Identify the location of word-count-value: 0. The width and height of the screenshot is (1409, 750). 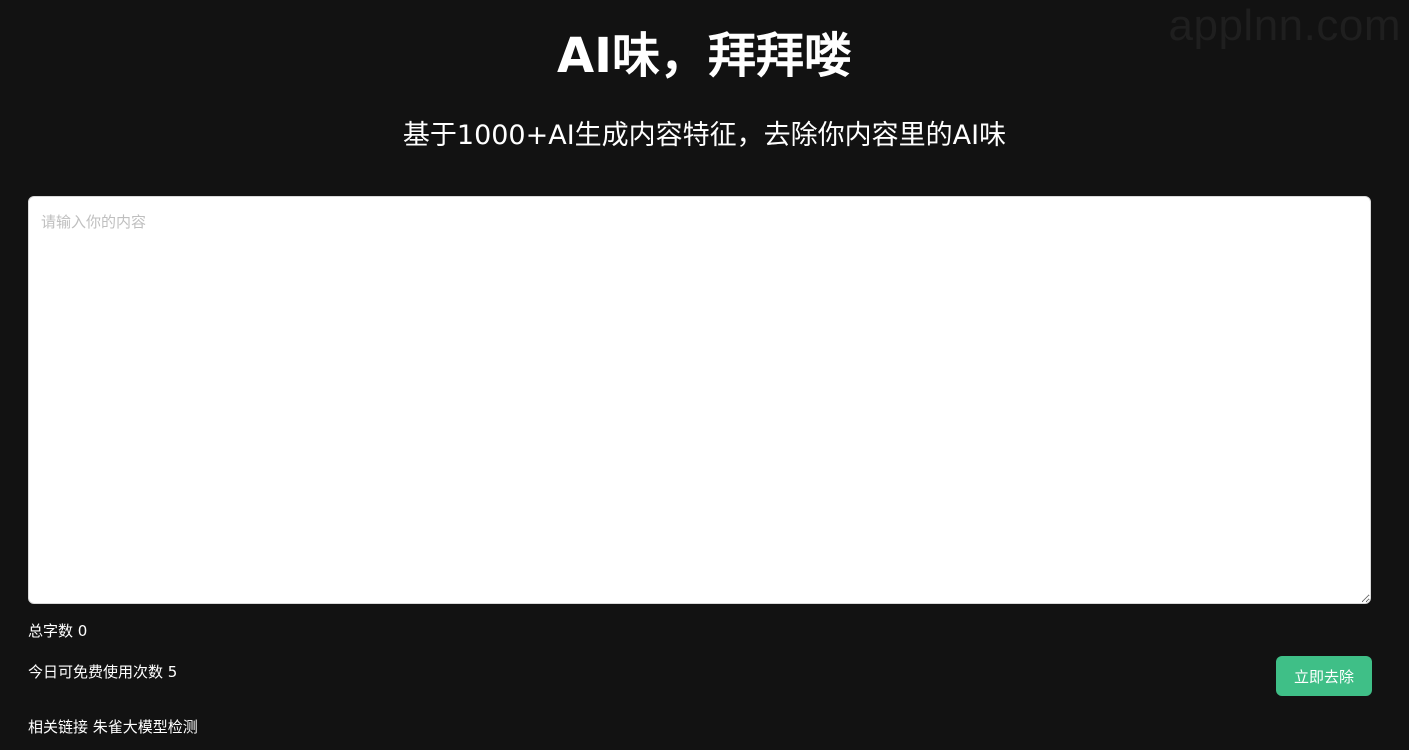
(82, 631).